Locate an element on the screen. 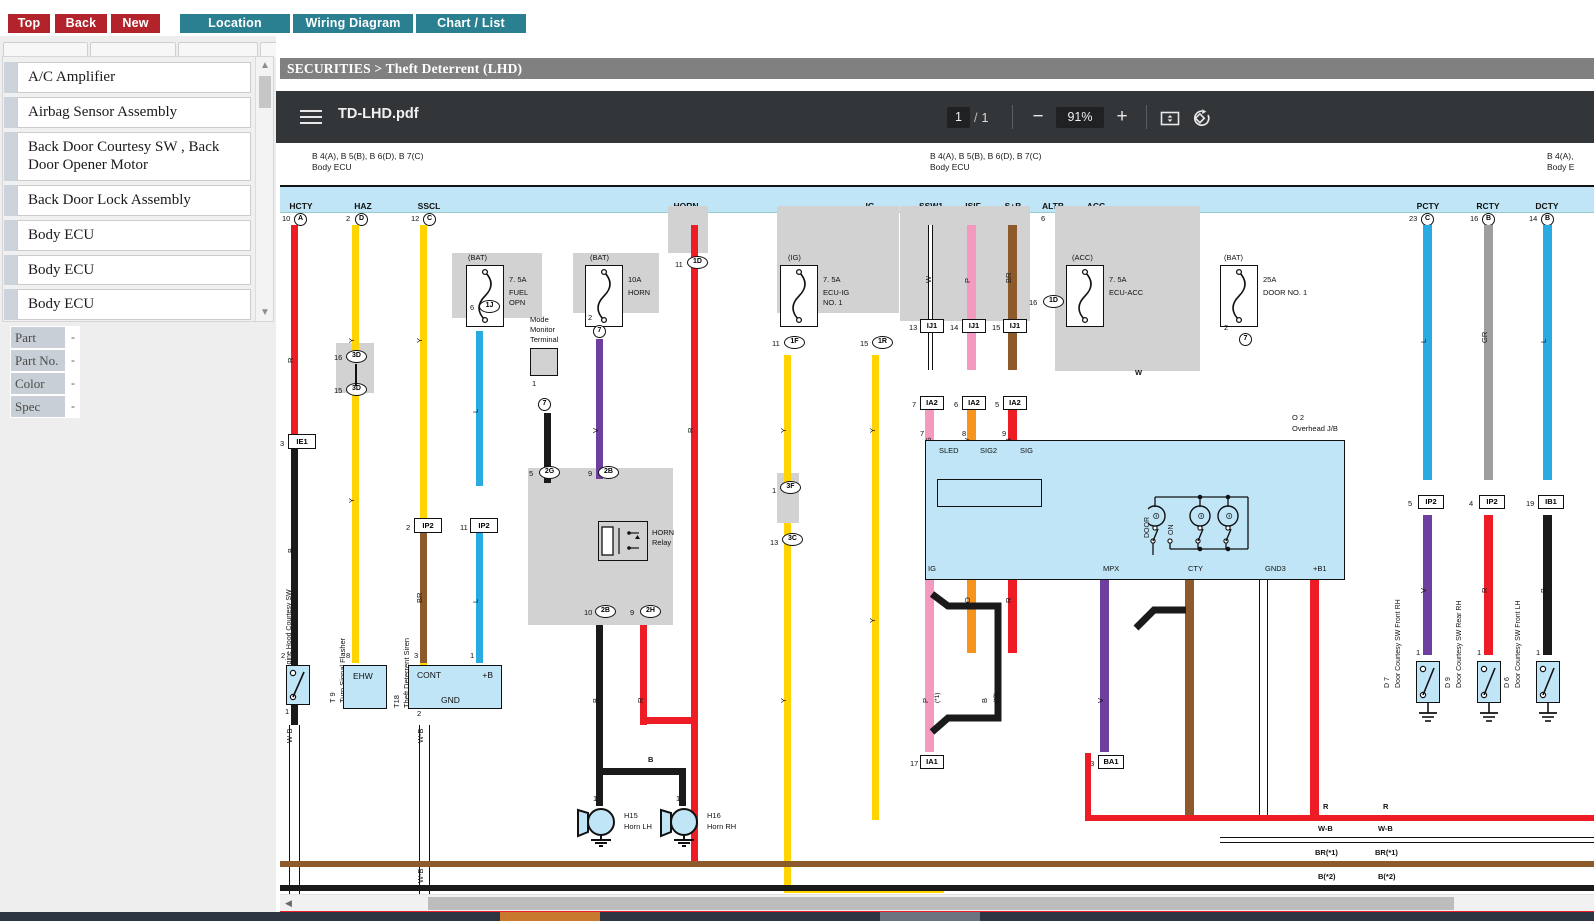  pin-number: 11 is located at coordinates (464, 527).